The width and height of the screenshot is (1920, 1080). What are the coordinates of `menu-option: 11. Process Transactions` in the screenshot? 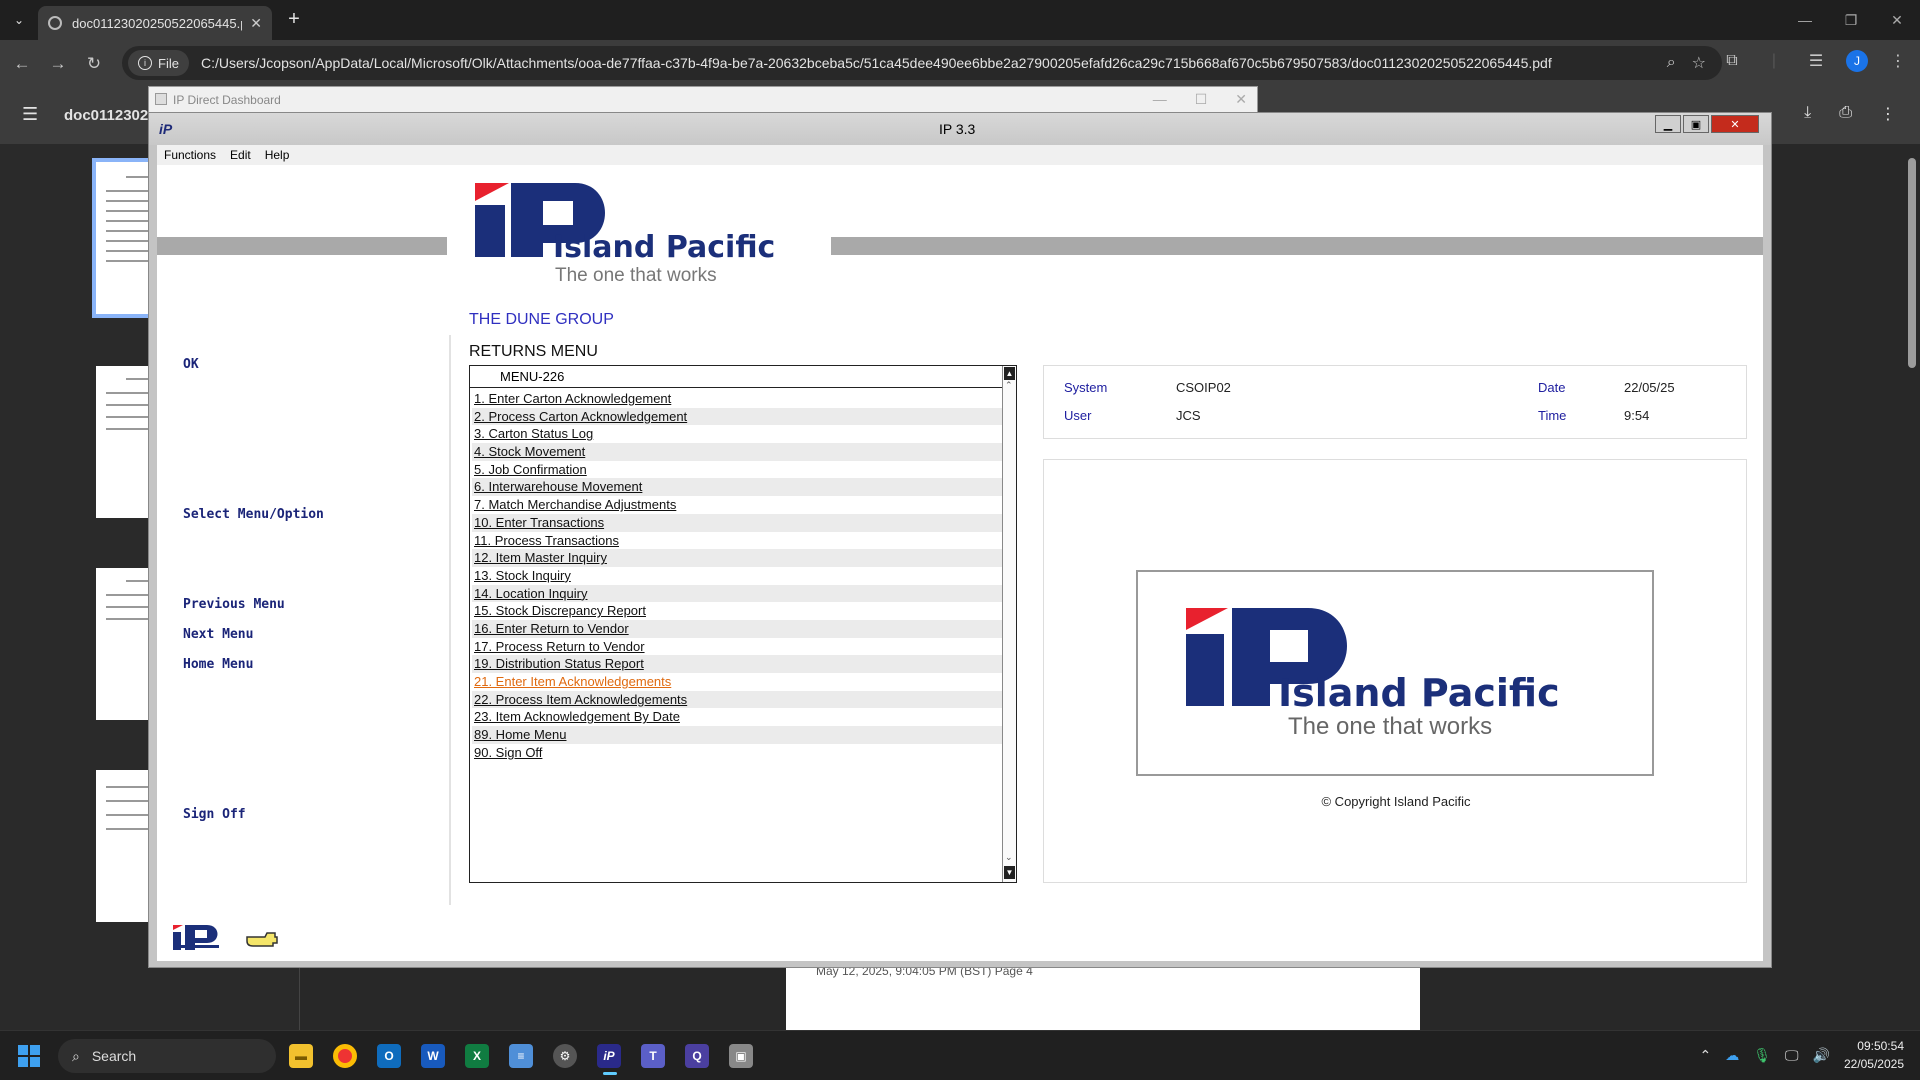 It's located at (737, 541).